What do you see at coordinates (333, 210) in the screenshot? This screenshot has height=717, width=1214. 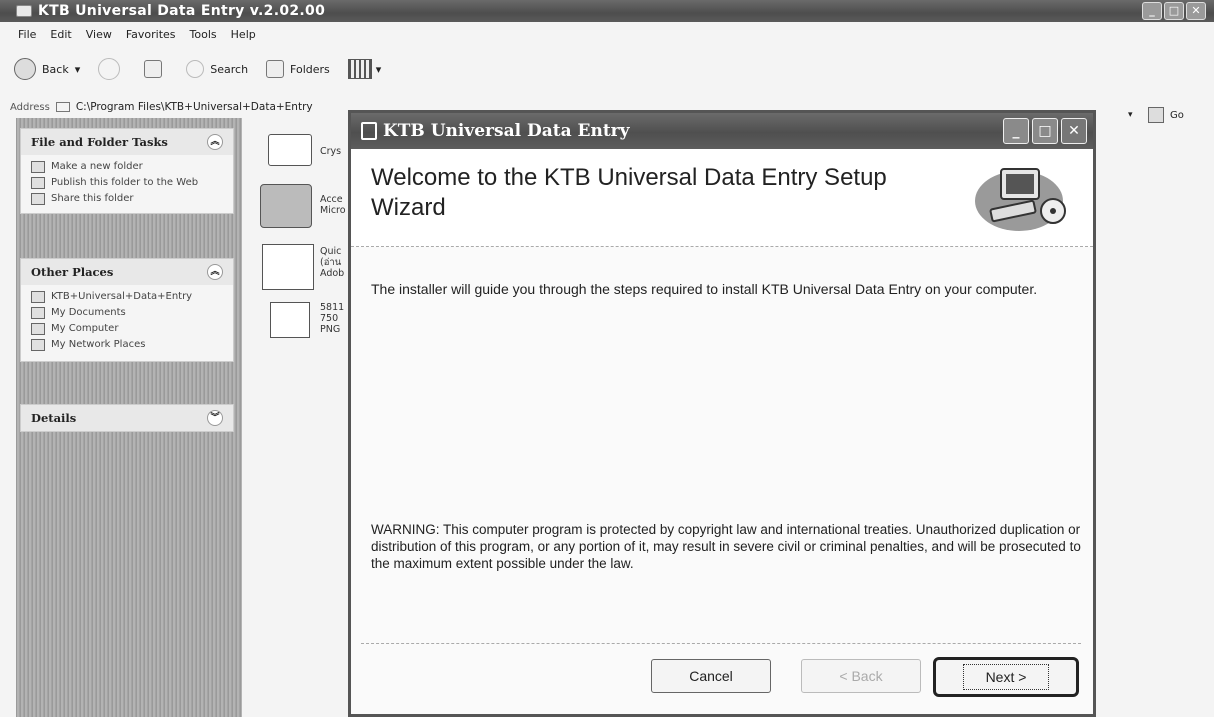 I see `file-type: Micro` at bounding box center [333, 210].